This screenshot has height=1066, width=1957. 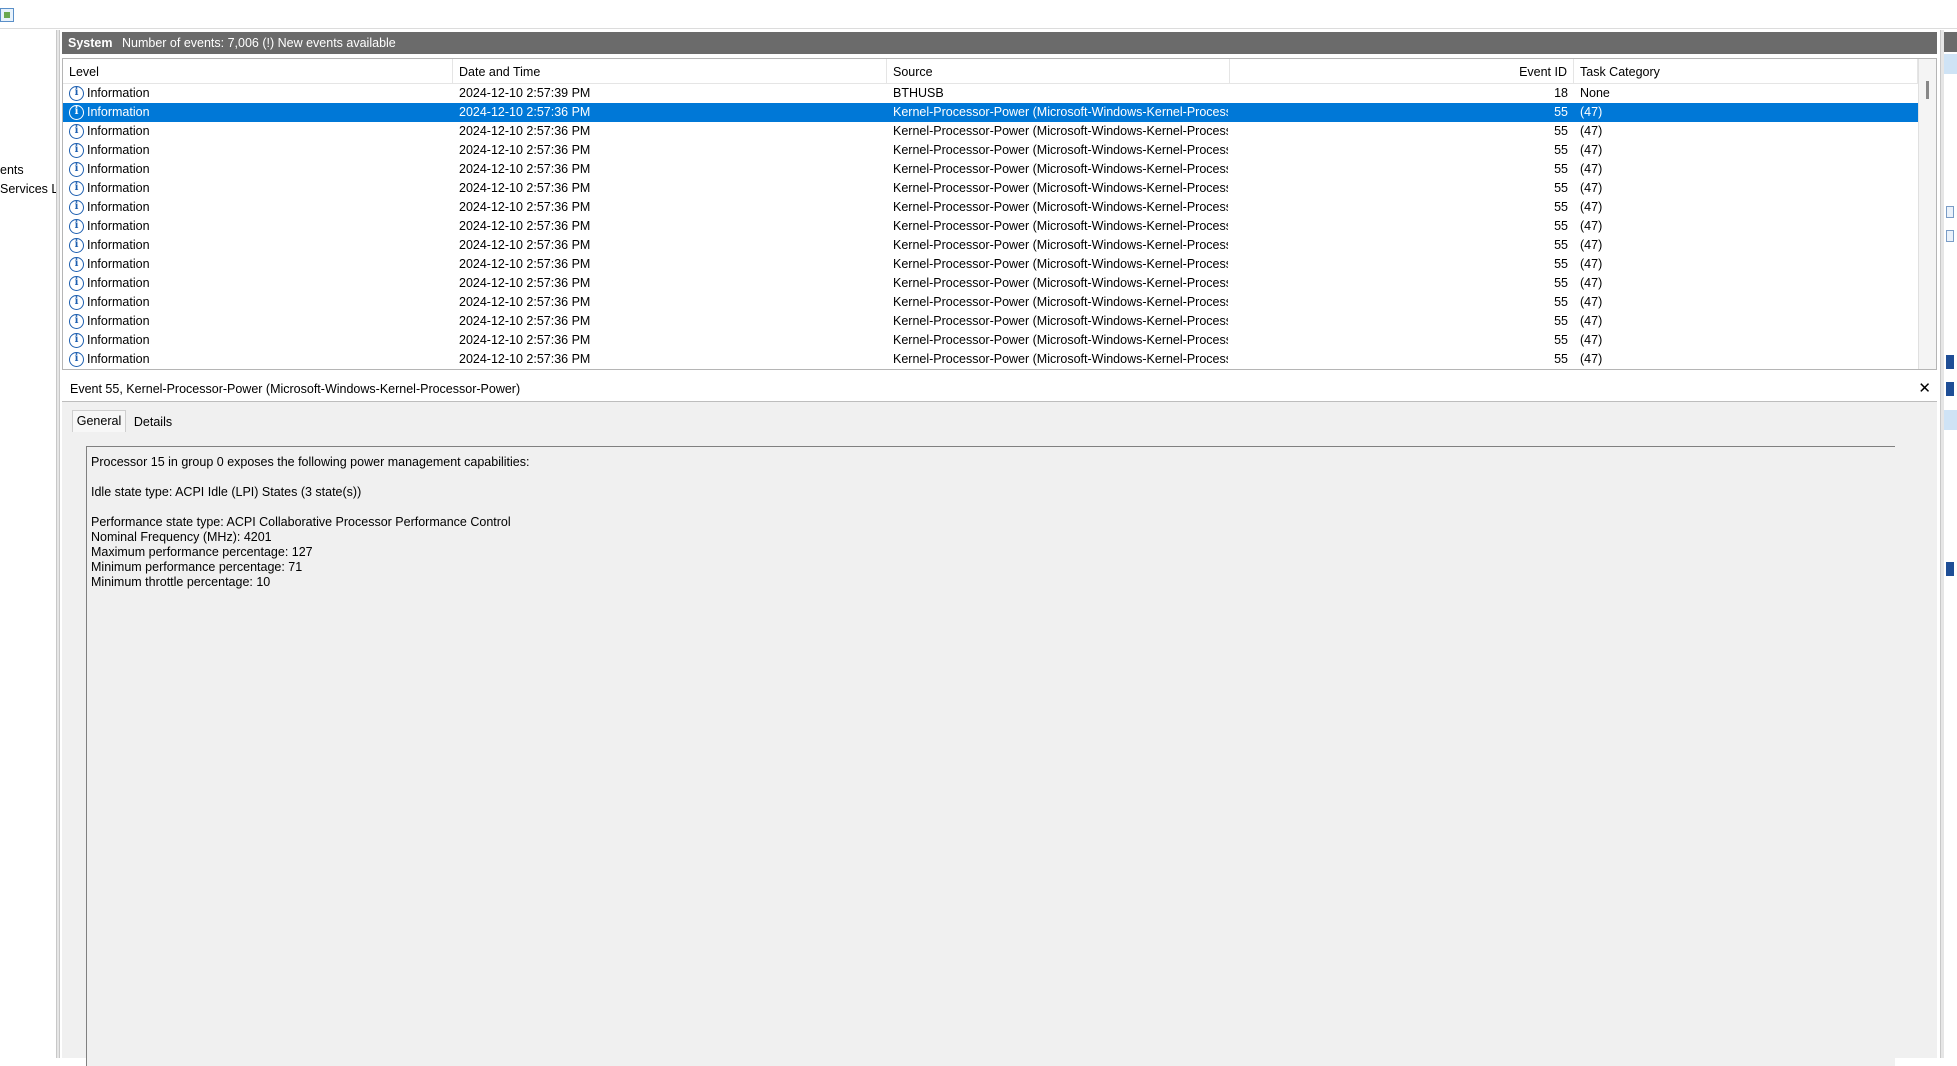 What do you see at coordinates (978, 14) in the screenshot?
I see `toolbar` at bounding box center [978, 14].